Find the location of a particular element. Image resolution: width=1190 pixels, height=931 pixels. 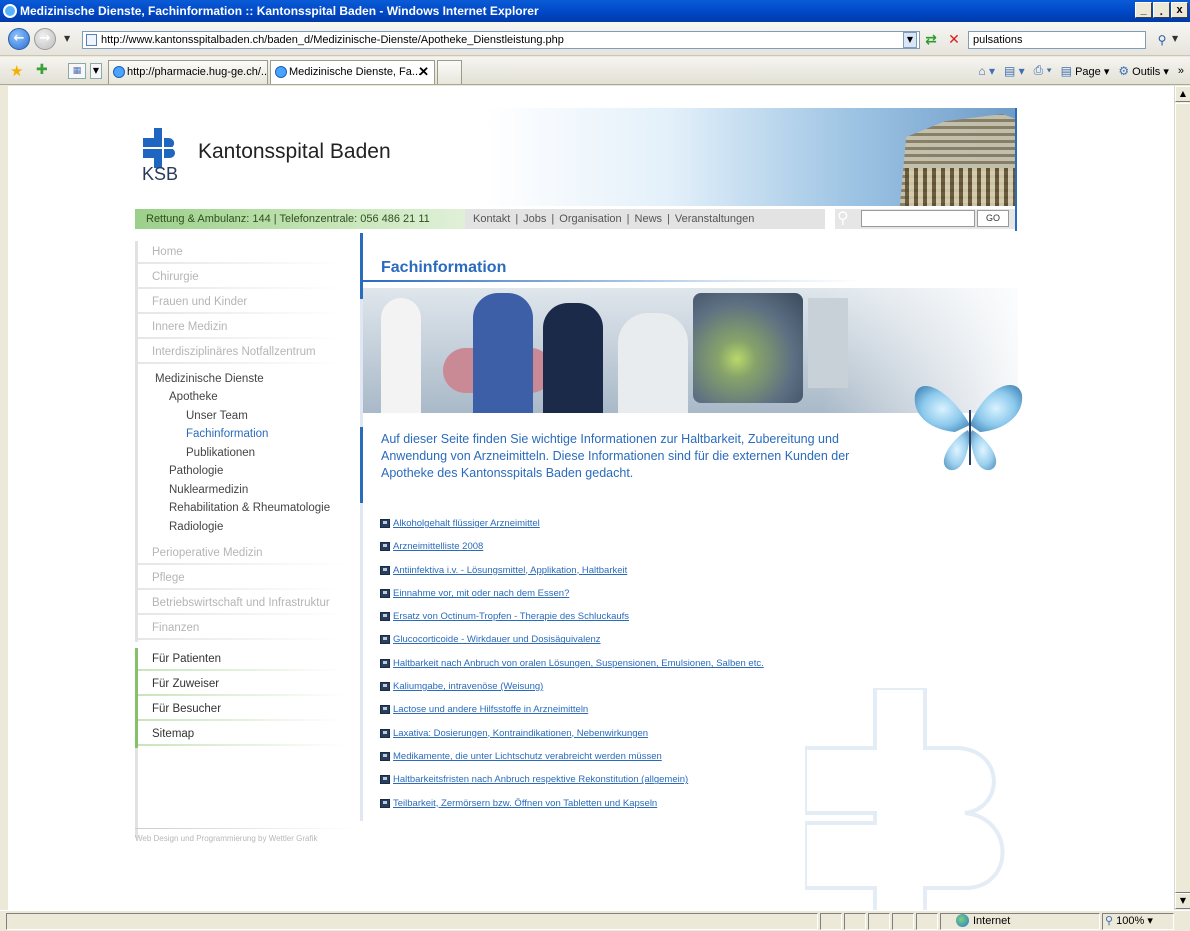

zoom-control: ⚲ 100% ▾ is located at coordinates (1129, 920).